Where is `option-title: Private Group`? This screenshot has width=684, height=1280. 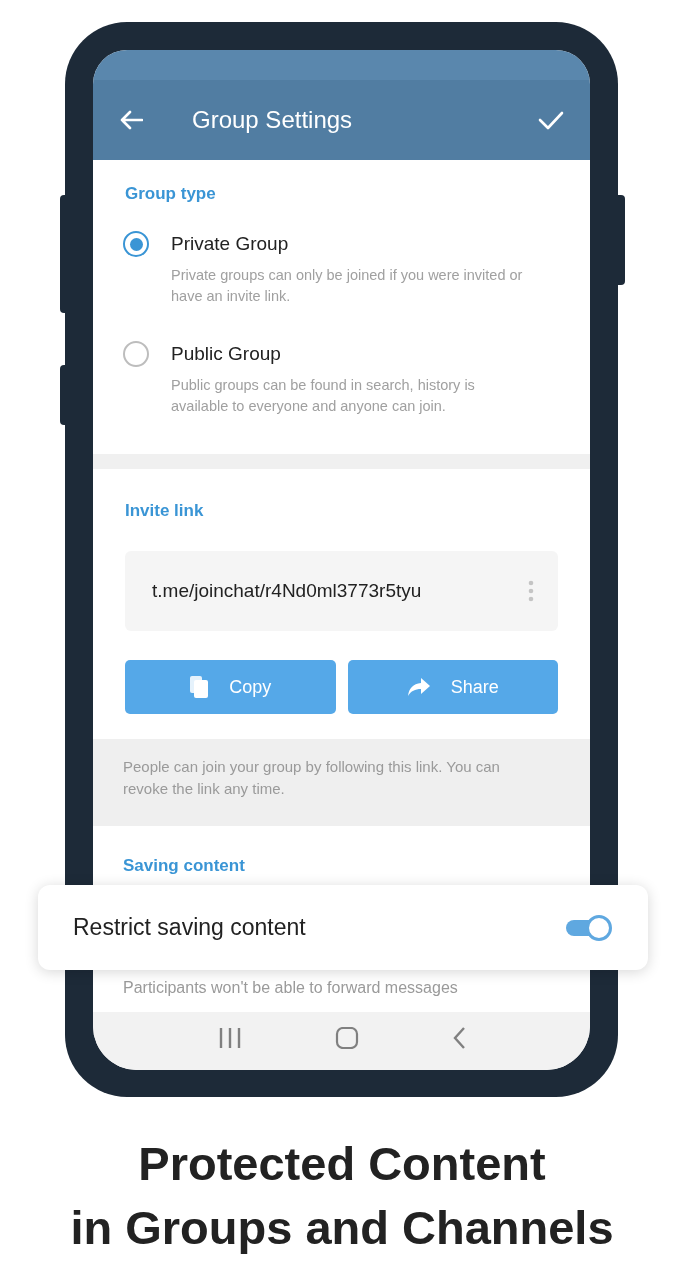 option-title: Private Group is located at coordinates (230, 244).